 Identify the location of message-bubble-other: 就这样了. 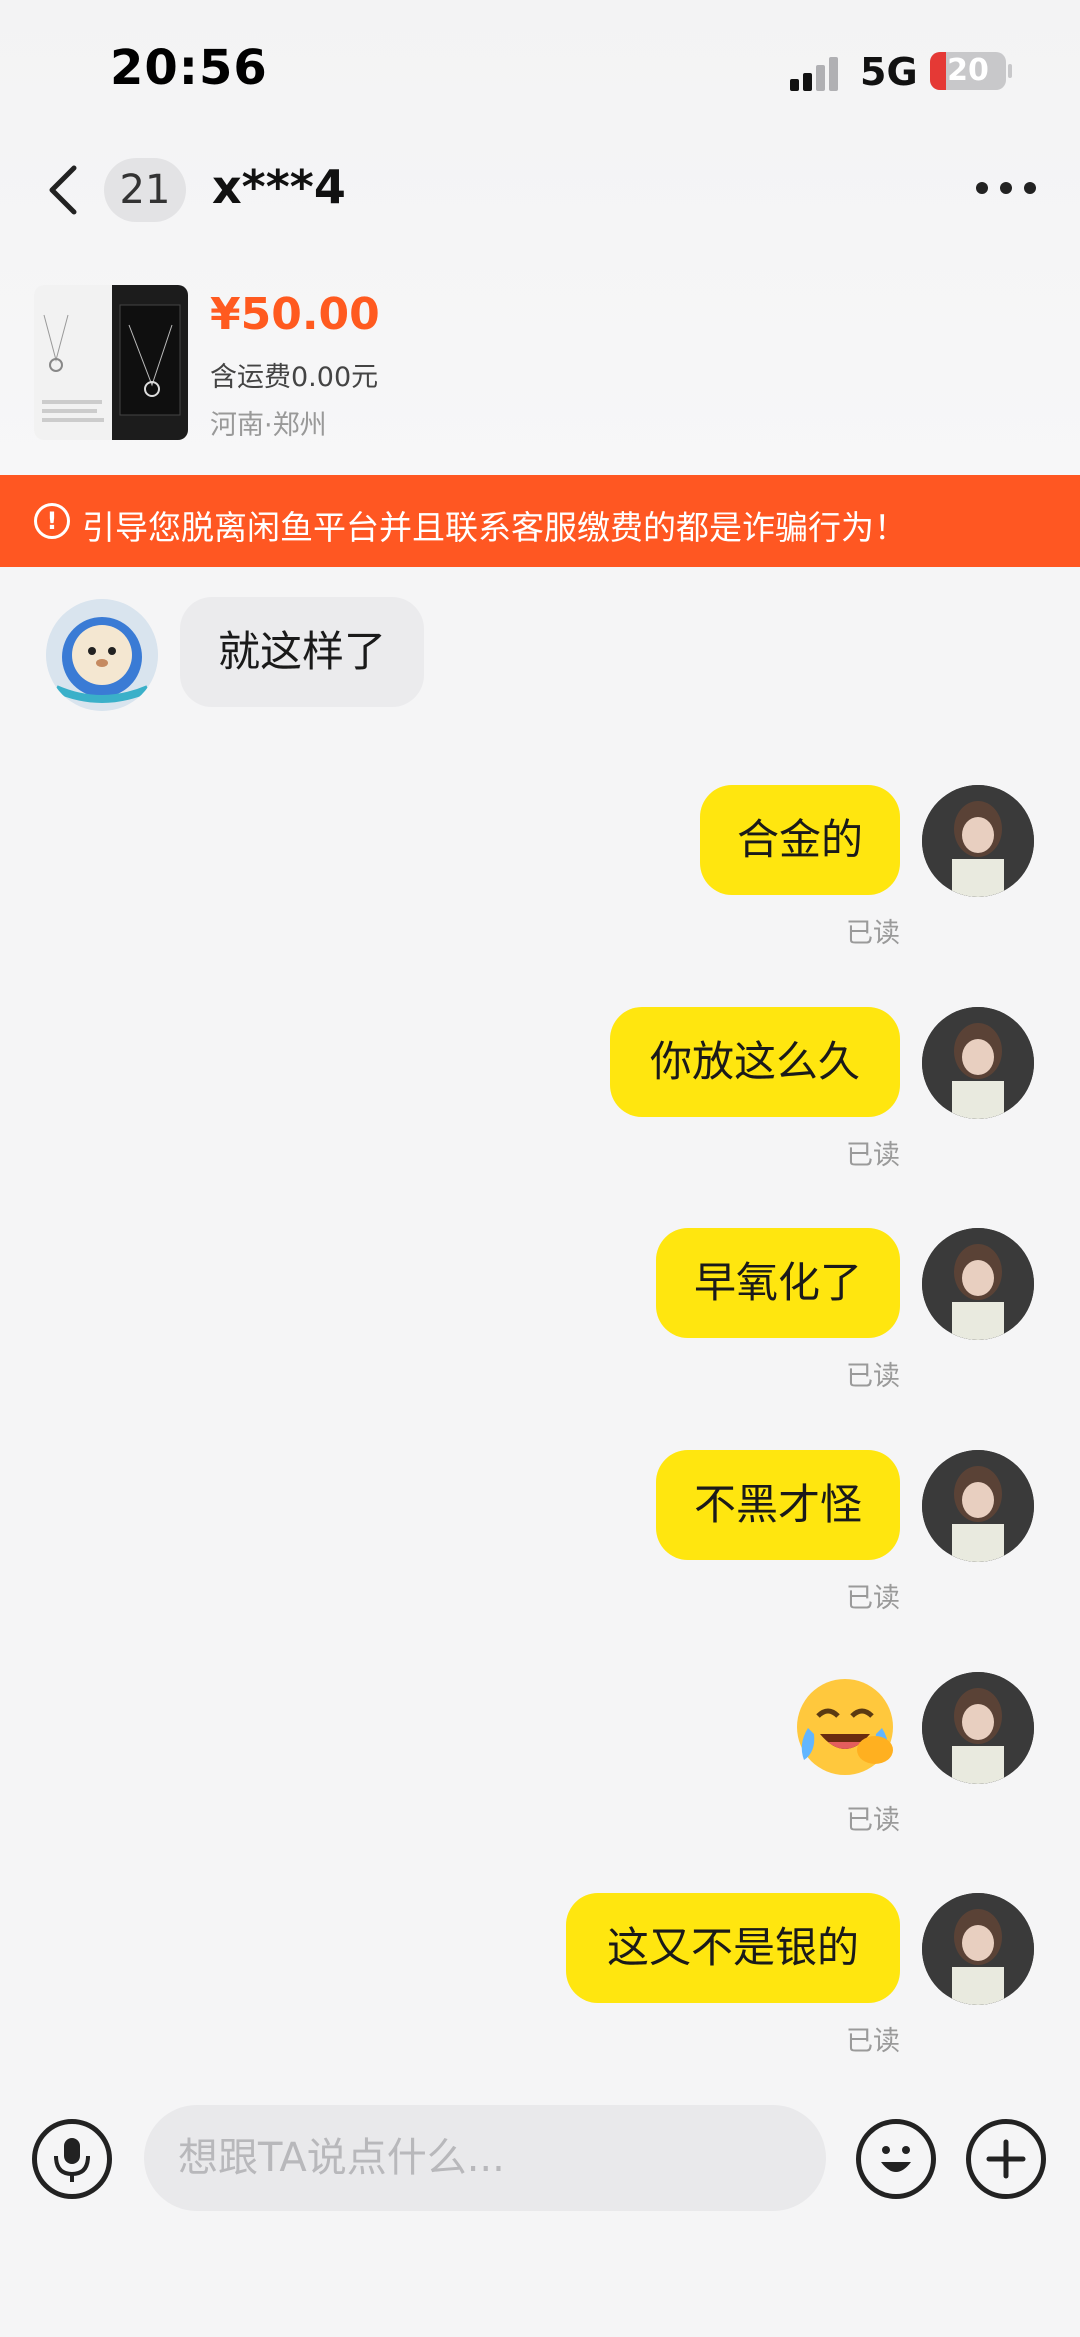
(302, 652).